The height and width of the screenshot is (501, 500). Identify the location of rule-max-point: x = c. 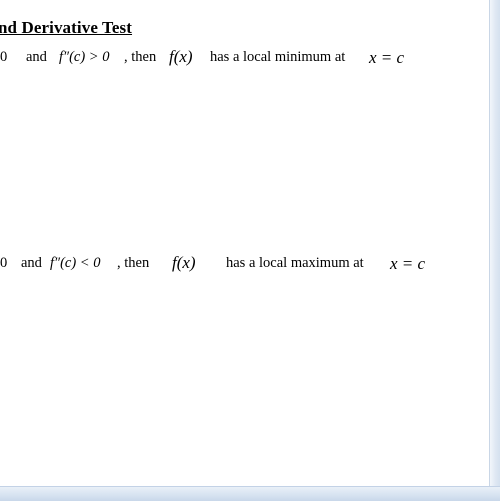
(408, 263).